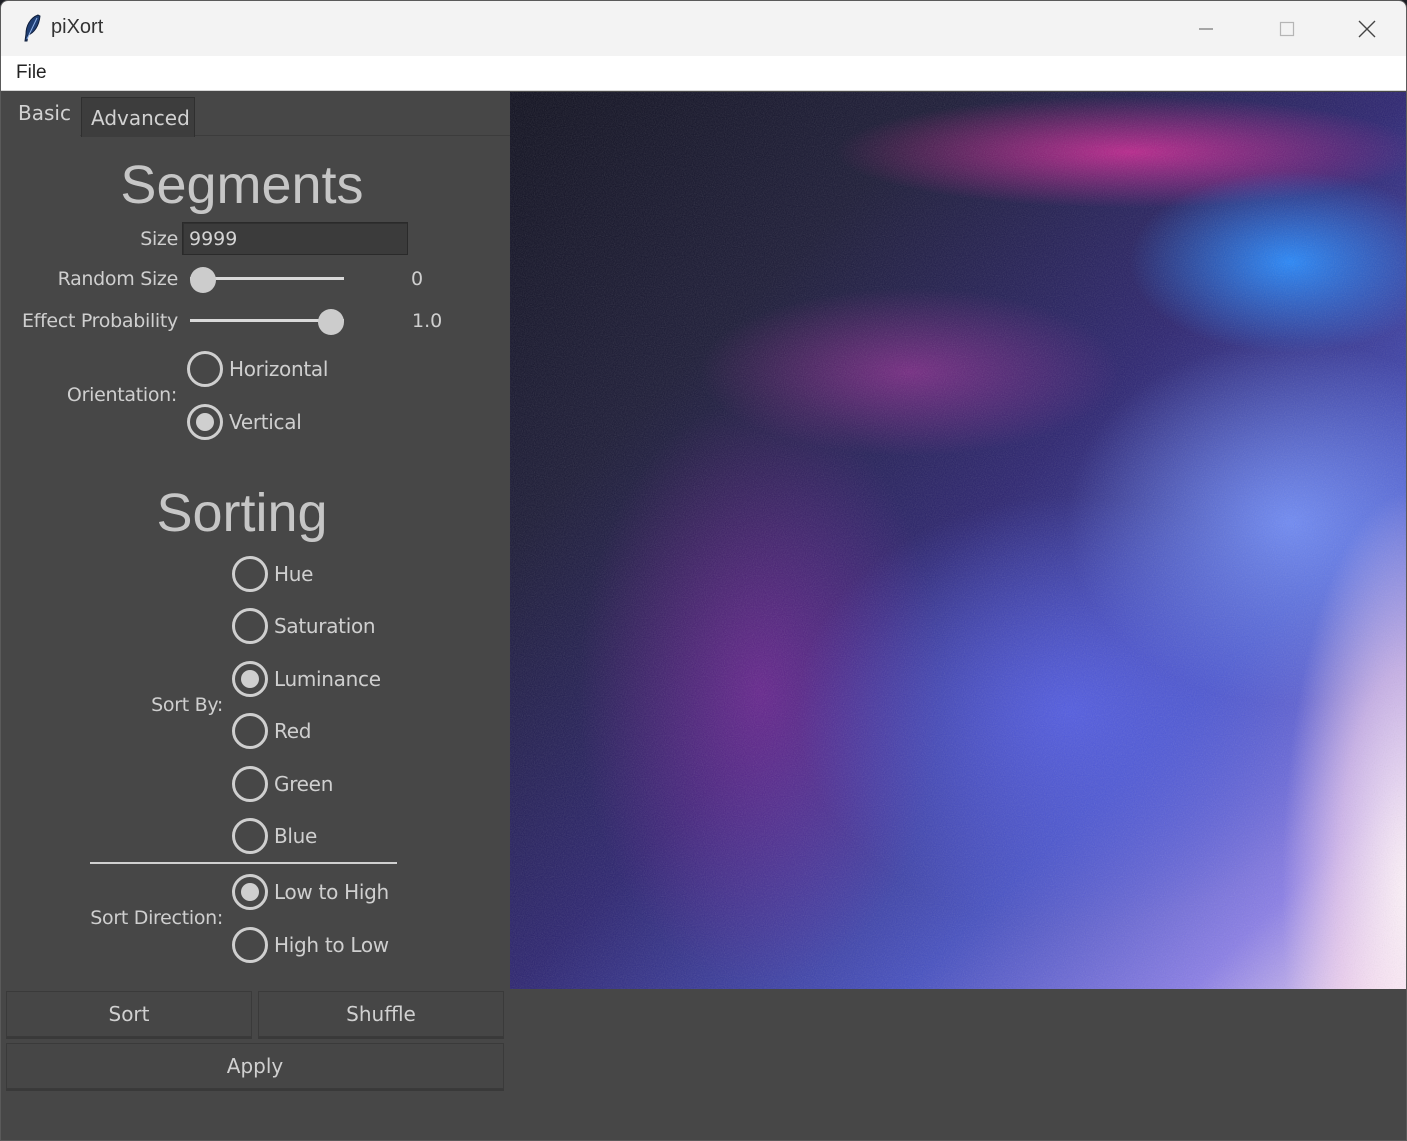 Image resolution: width=1407 pixels, height=1141 pixels. I want to click on random-size-slider, so click(267, 279).